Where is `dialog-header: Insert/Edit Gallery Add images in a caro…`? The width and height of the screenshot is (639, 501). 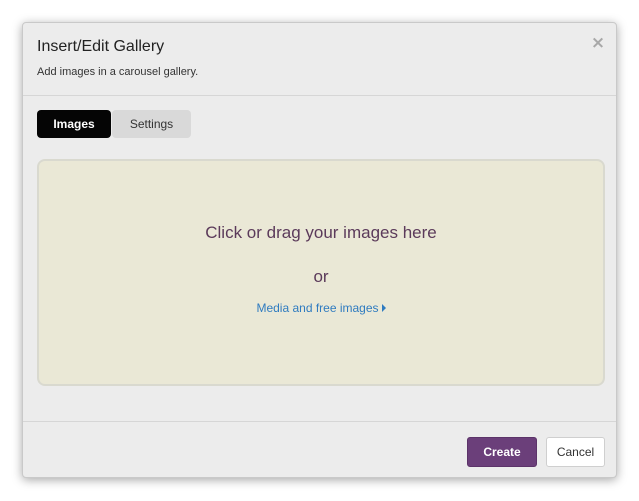 dialog-header: Insert/Edit Gallery Add images in a caro… is located at coordinates (319, 59).